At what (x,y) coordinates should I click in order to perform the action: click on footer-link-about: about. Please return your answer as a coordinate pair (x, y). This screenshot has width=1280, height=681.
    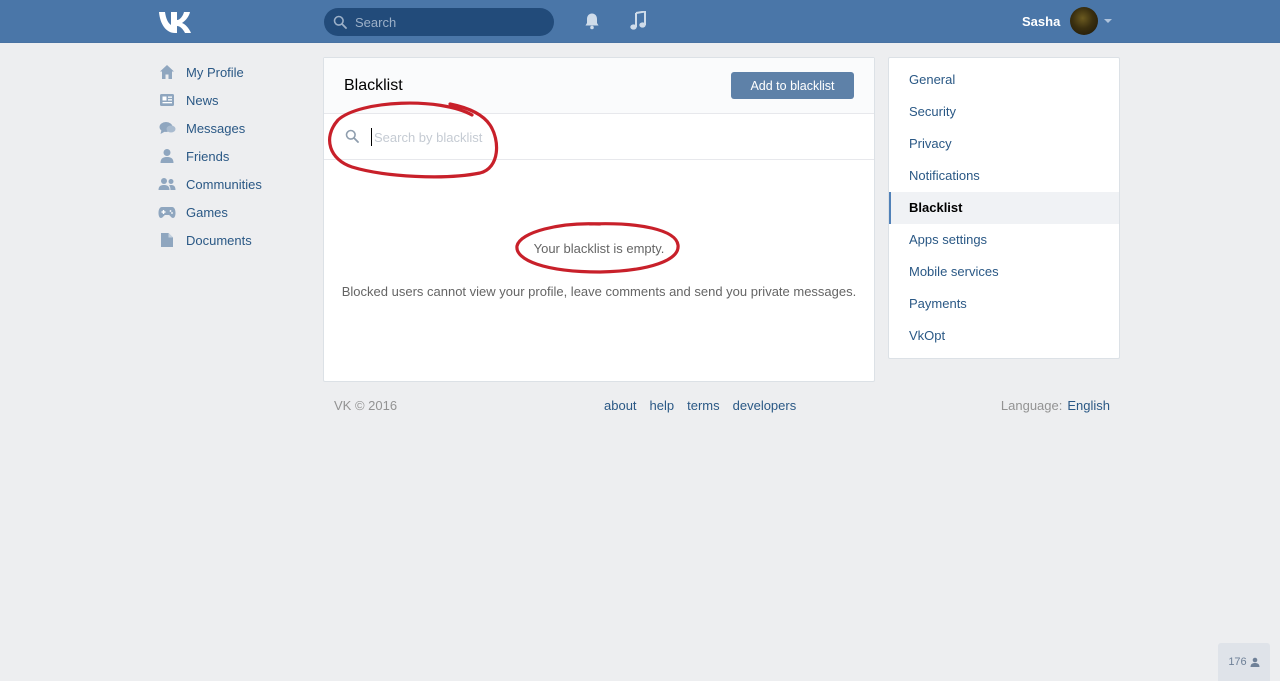
    Looking at the image, I should click on (620, 405).